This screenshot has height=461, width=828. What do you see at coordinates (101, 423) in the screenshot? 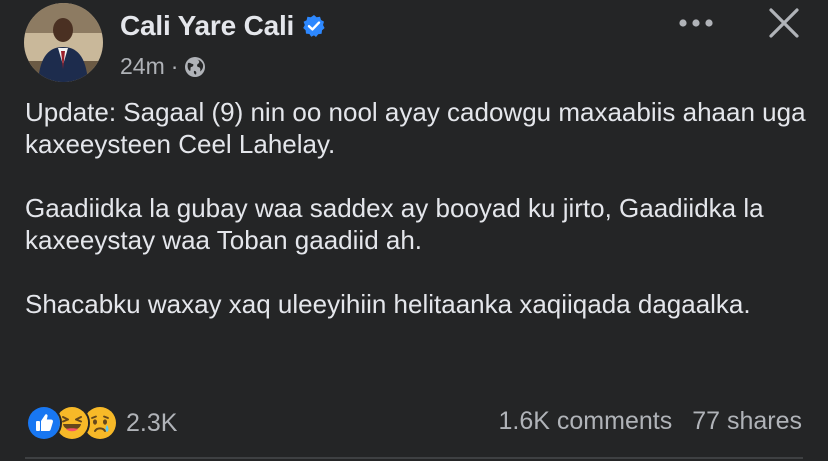
I see `reactions-summary: 2.3K` at bounding box center [101, 423].